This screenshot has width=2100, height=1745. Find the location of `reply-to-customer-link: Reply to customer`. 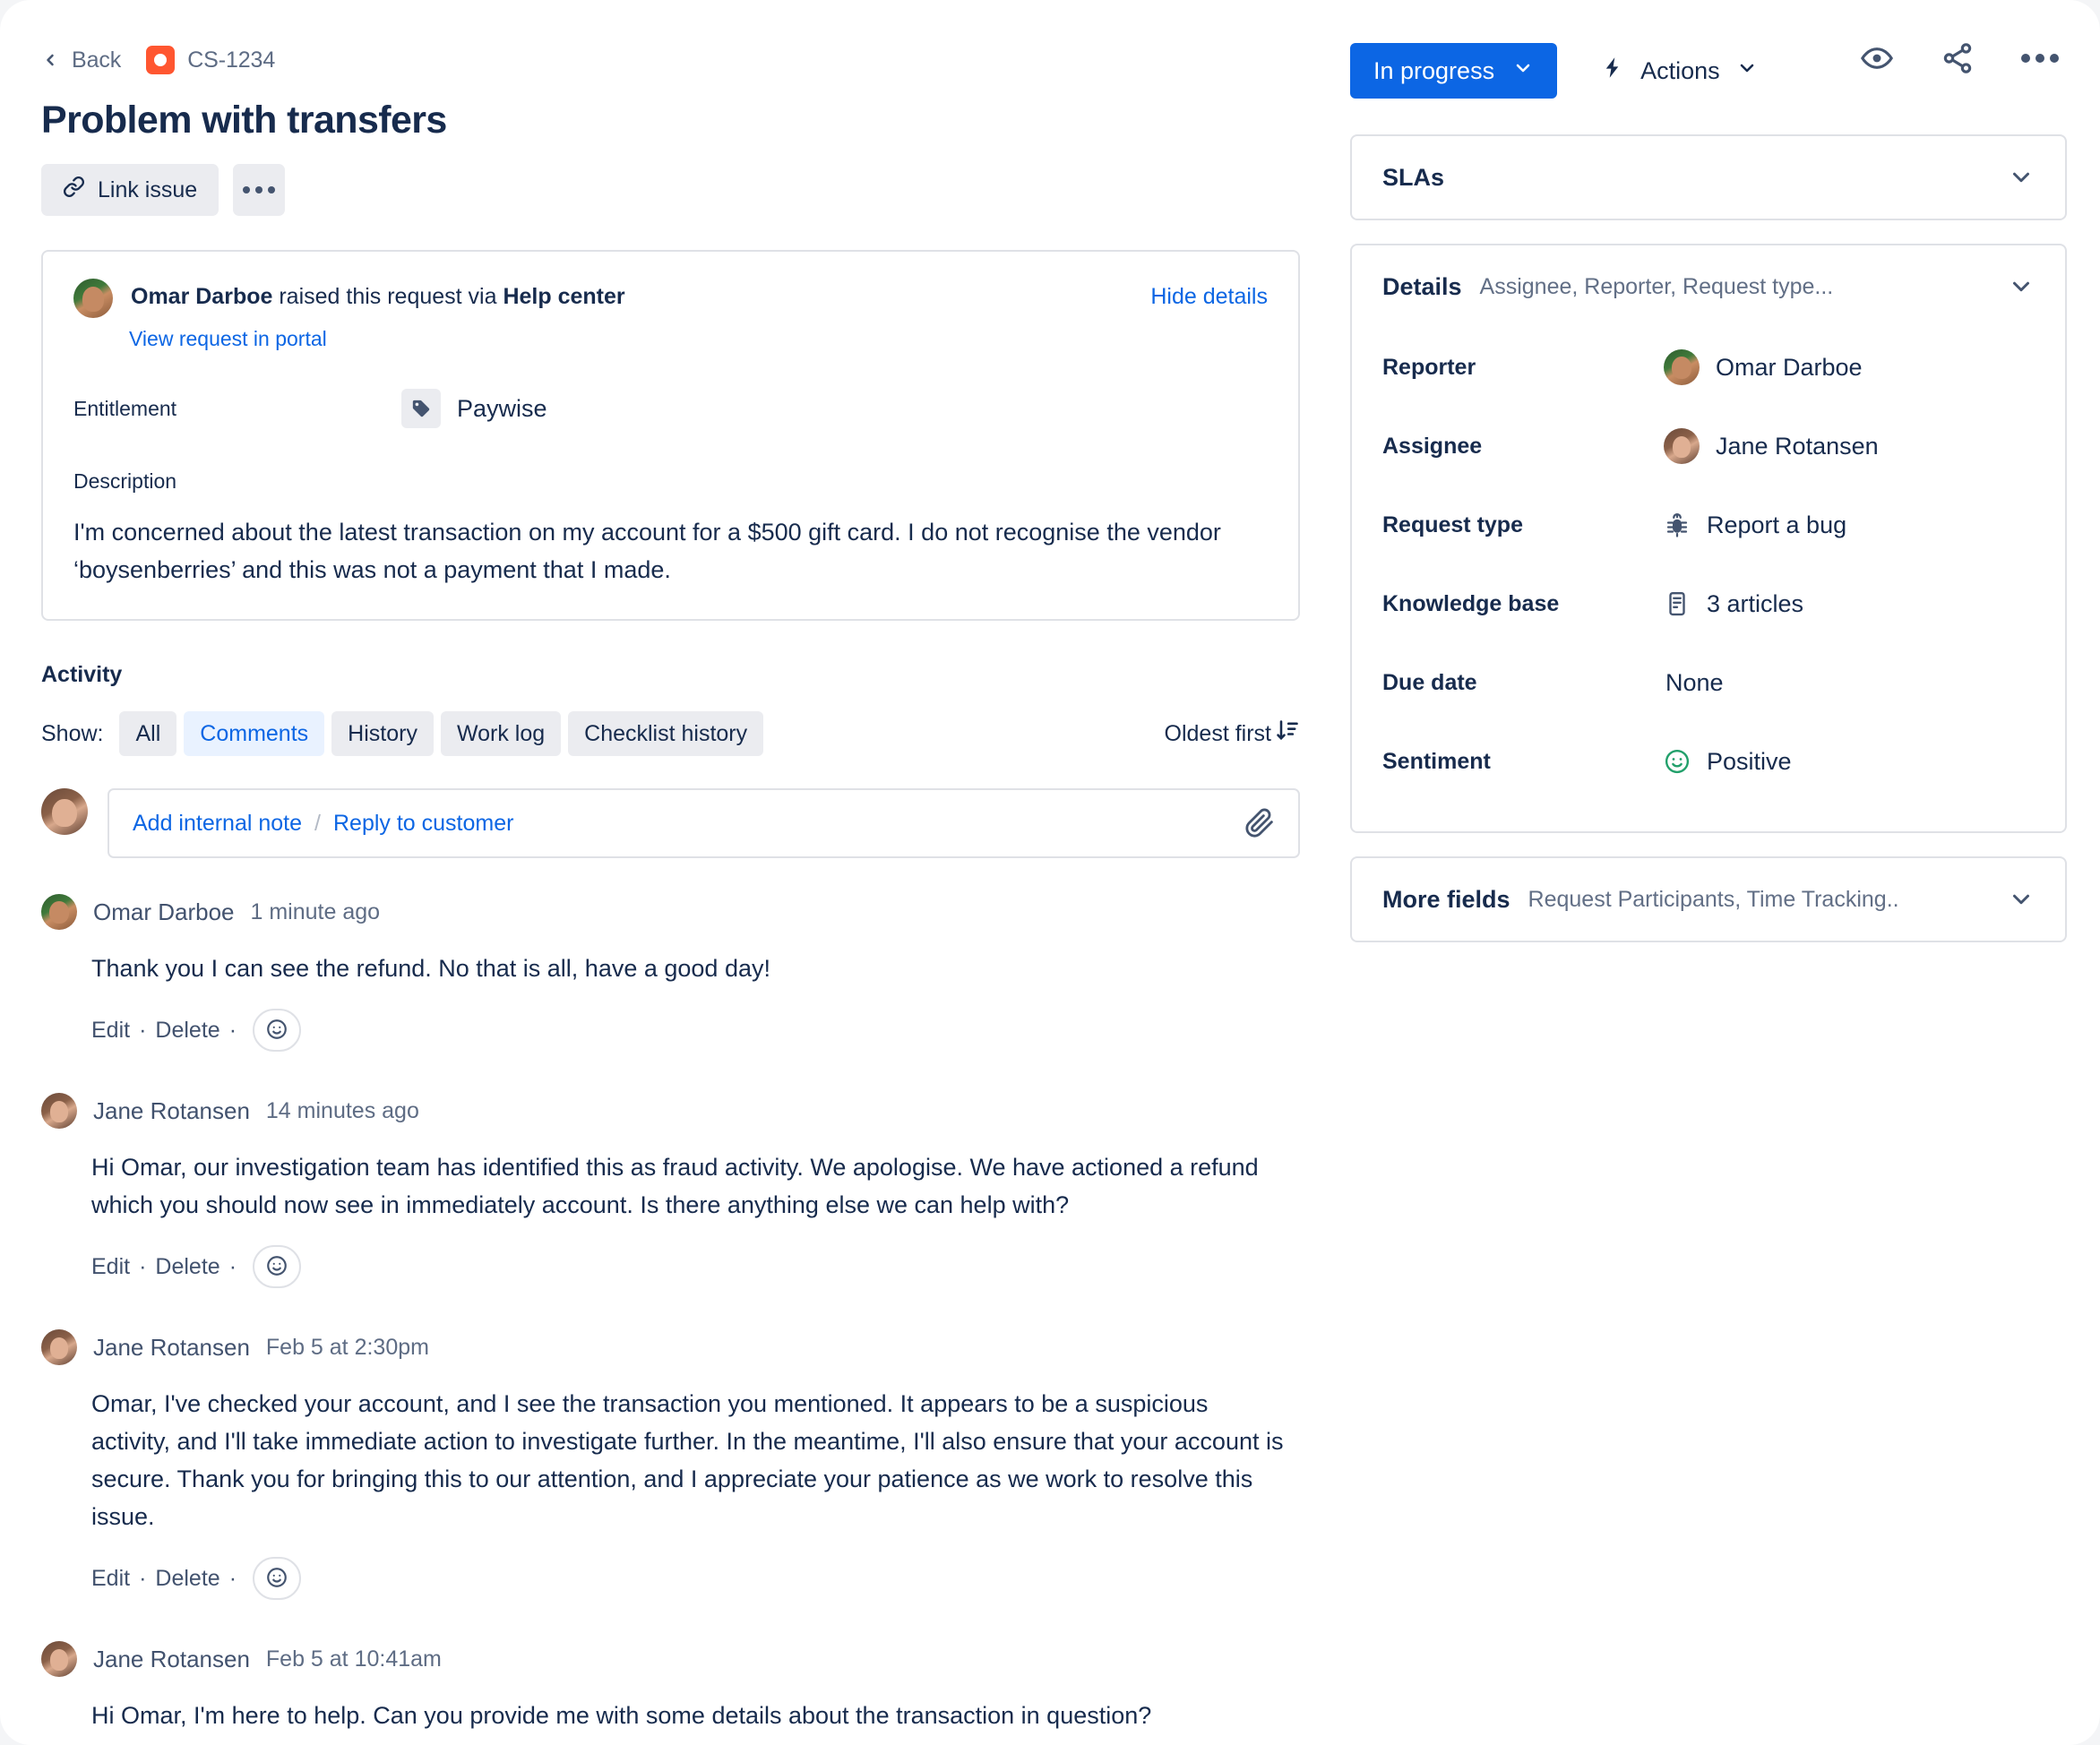

reply-to-customer-link: Reply to customer is located at coordinates (423, 824).